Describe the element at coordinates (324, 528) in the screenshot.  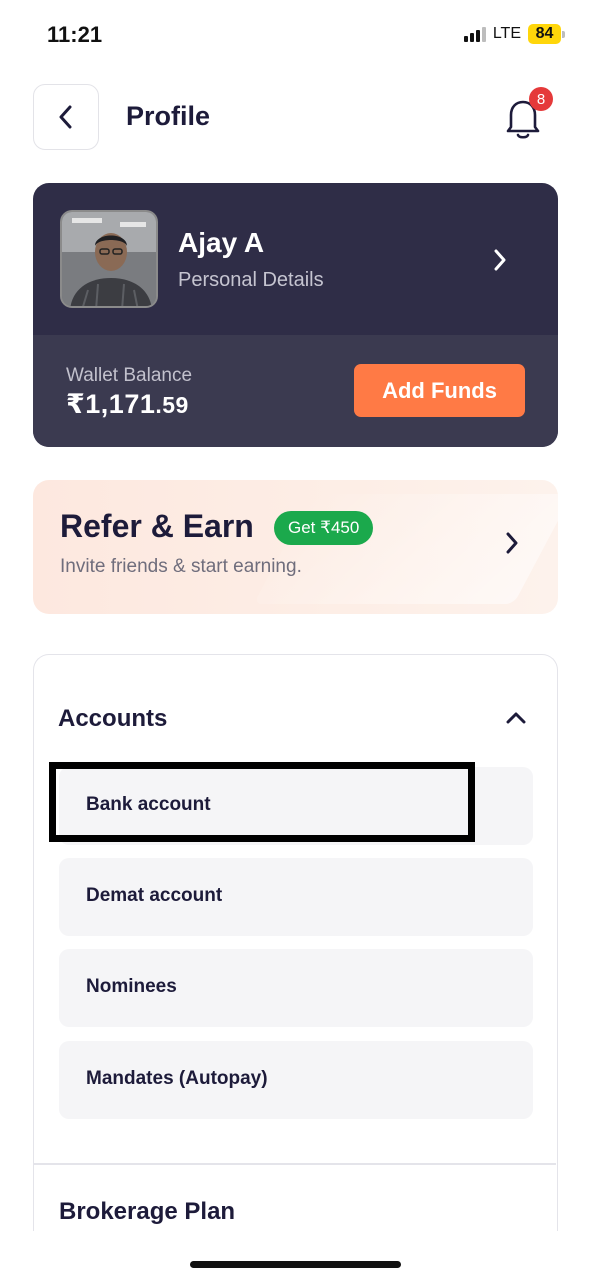
I see `refer-reward-badge: Get ₹450` at that location.